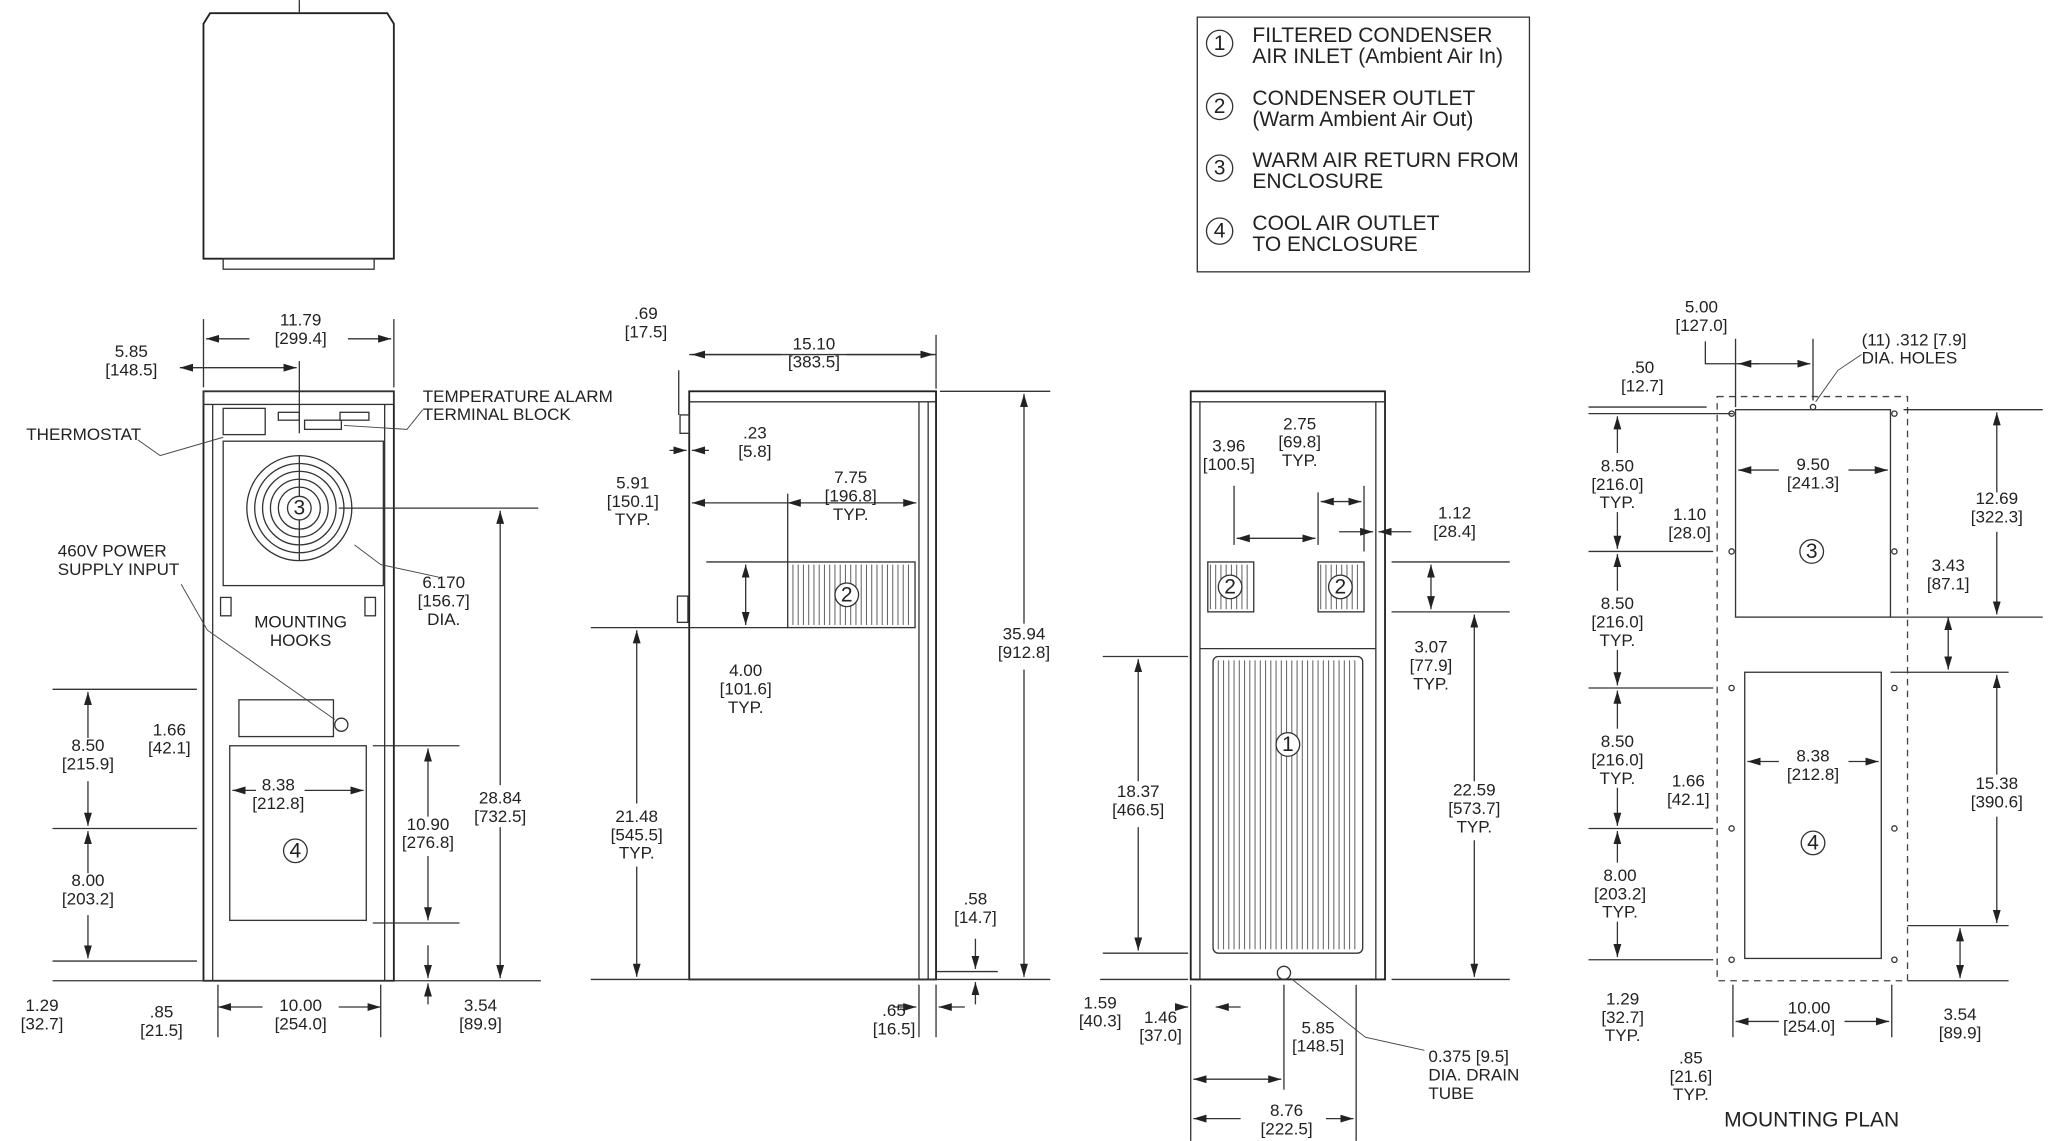  I want to click on dimension-text: [383.5], so click(814, 362).